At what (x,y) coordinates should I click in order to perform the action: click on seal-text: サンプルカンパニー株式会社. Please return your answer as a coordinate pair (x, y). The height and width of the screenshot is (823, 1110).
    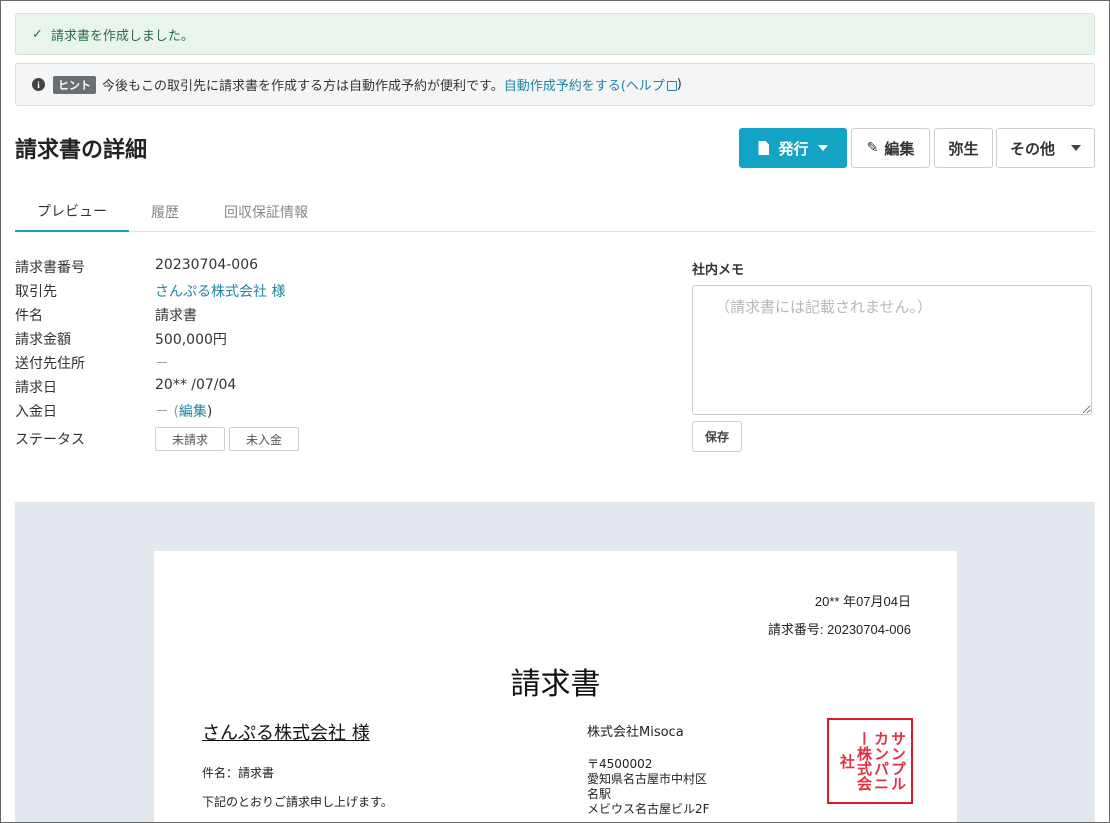
    Looking at the image, I should click on (872, 761).